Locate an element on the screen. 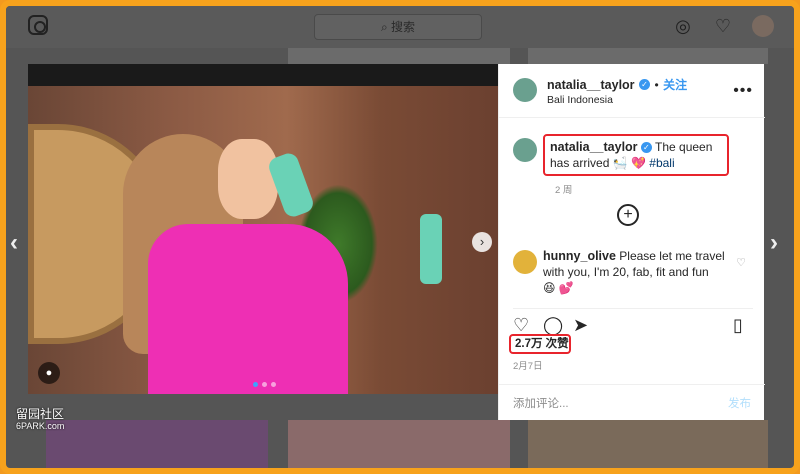 This screenshot has width=800, height=474. likes-count: 2.7万 次赞 is located at coordinates (540, 344).